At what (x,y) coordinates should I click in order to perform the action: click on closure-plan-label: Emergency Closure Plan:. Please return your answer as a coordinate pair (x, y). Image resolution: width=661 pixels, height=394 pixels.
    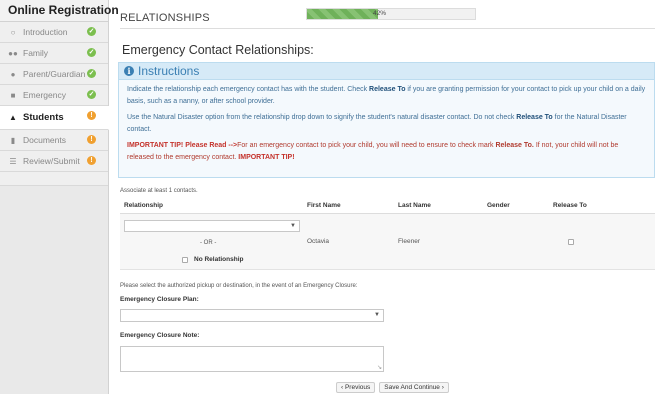
    Looking at the image, I should click on (159, 299).